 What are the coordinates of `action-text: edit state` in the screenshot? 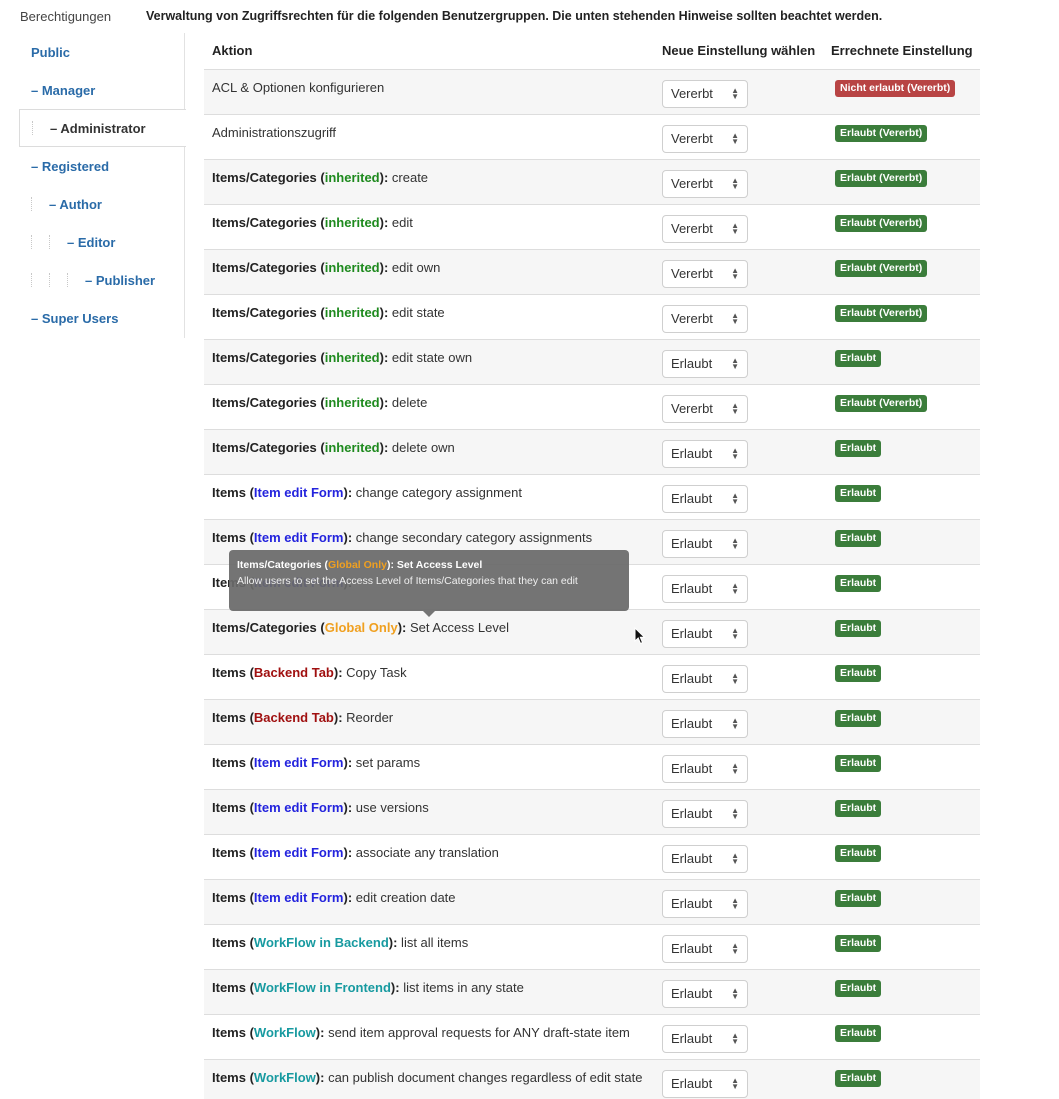 It's located at (416, 312).